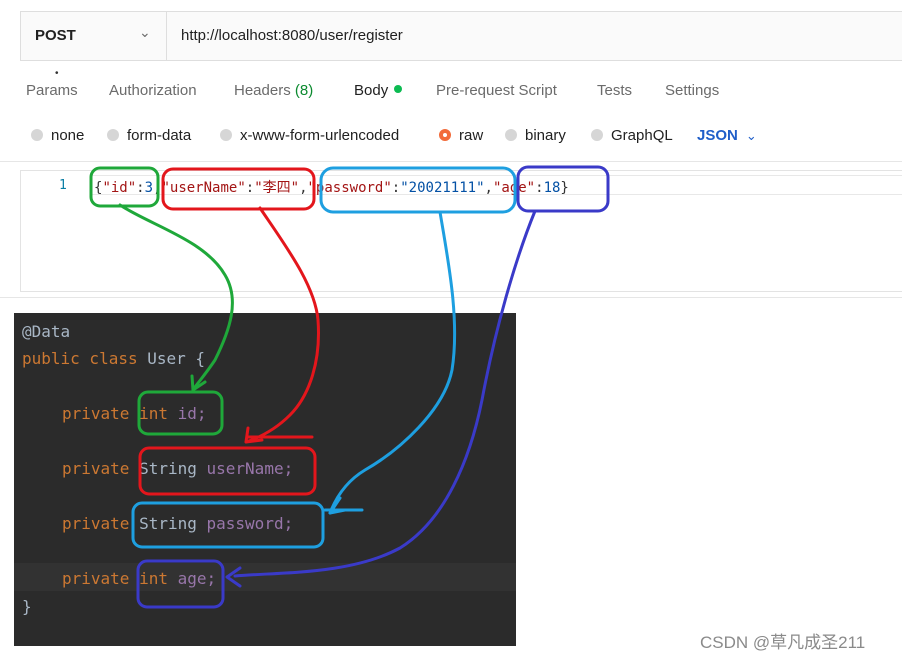 This screenshot has width=902, height=657. I want to click on radio-none: none, so click(57, 135).